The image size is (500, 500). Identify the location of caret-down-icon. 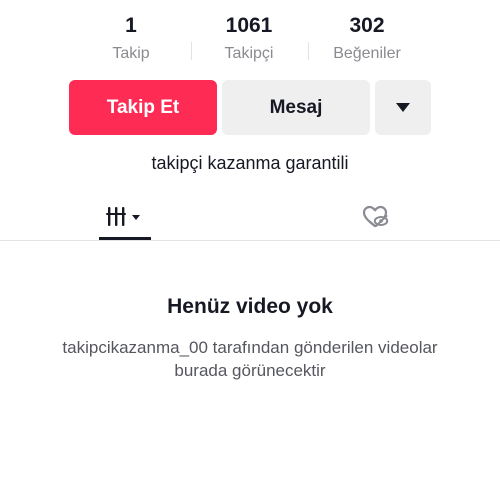
(403, 107).